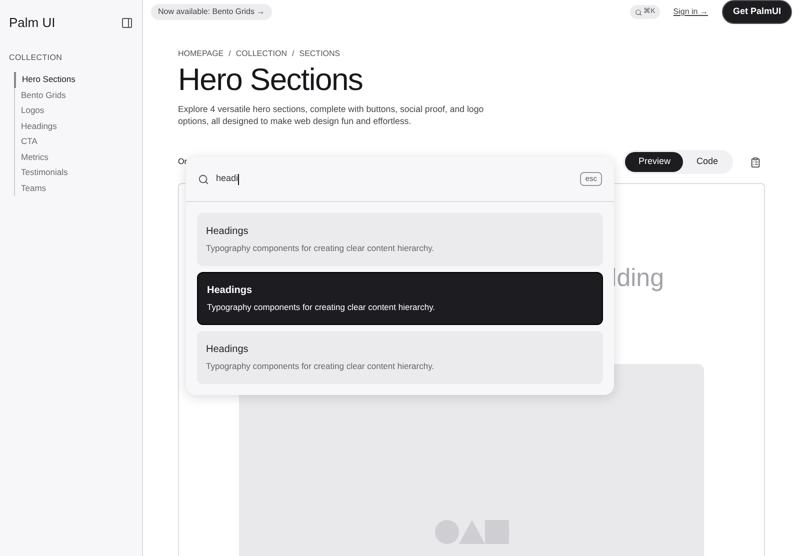  I want to click on breadcrumb-item: SECTIONS, so click(319, 54).